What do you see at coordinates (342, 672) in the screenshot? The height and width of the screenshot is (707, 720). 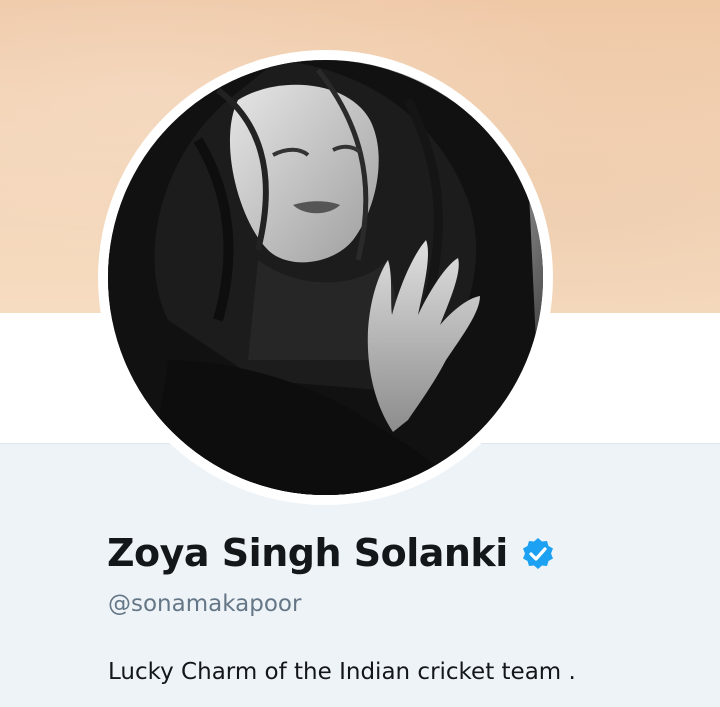 I see `profile-bio: Lucky Charm of the Indian cricket team .` at bounding box center [342, 672].